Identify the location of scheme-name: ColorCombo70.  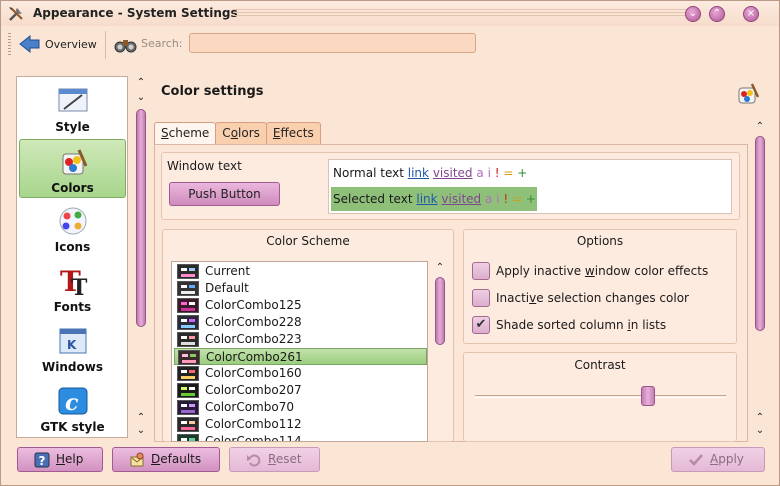
(249, 407).